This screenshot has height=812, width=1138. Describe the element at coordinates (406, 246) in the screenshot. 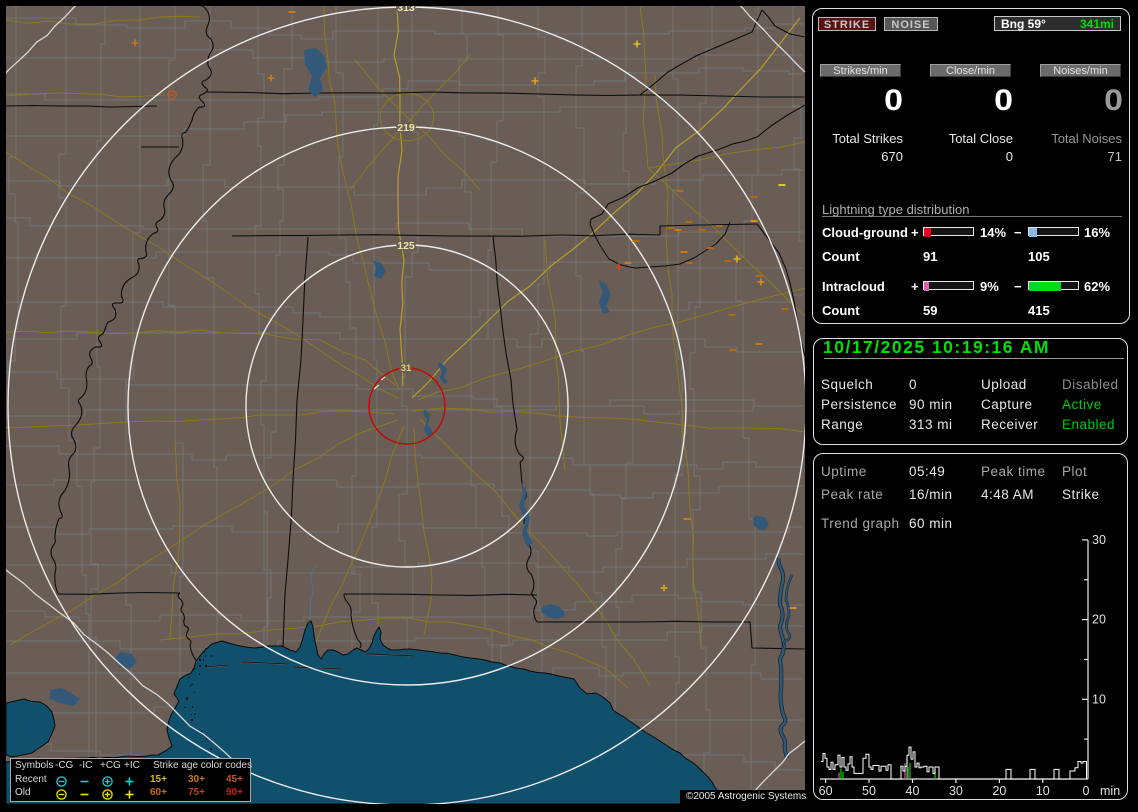

I see `svg-text: 125` at that location.